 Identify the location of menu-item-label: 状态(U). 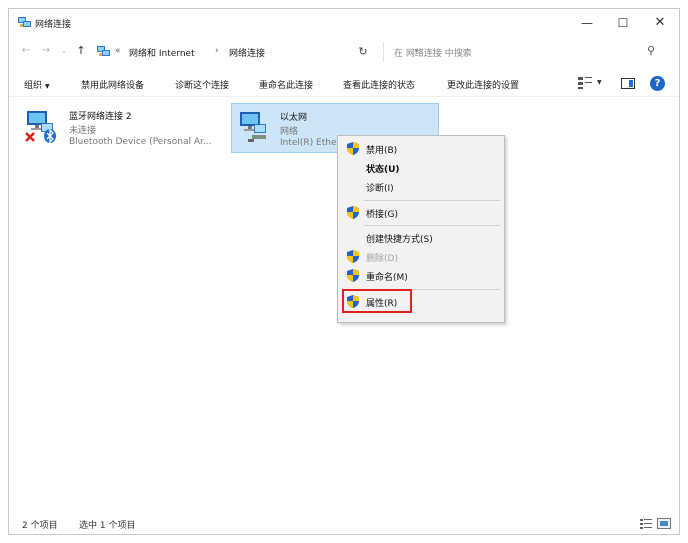
(383, 170).